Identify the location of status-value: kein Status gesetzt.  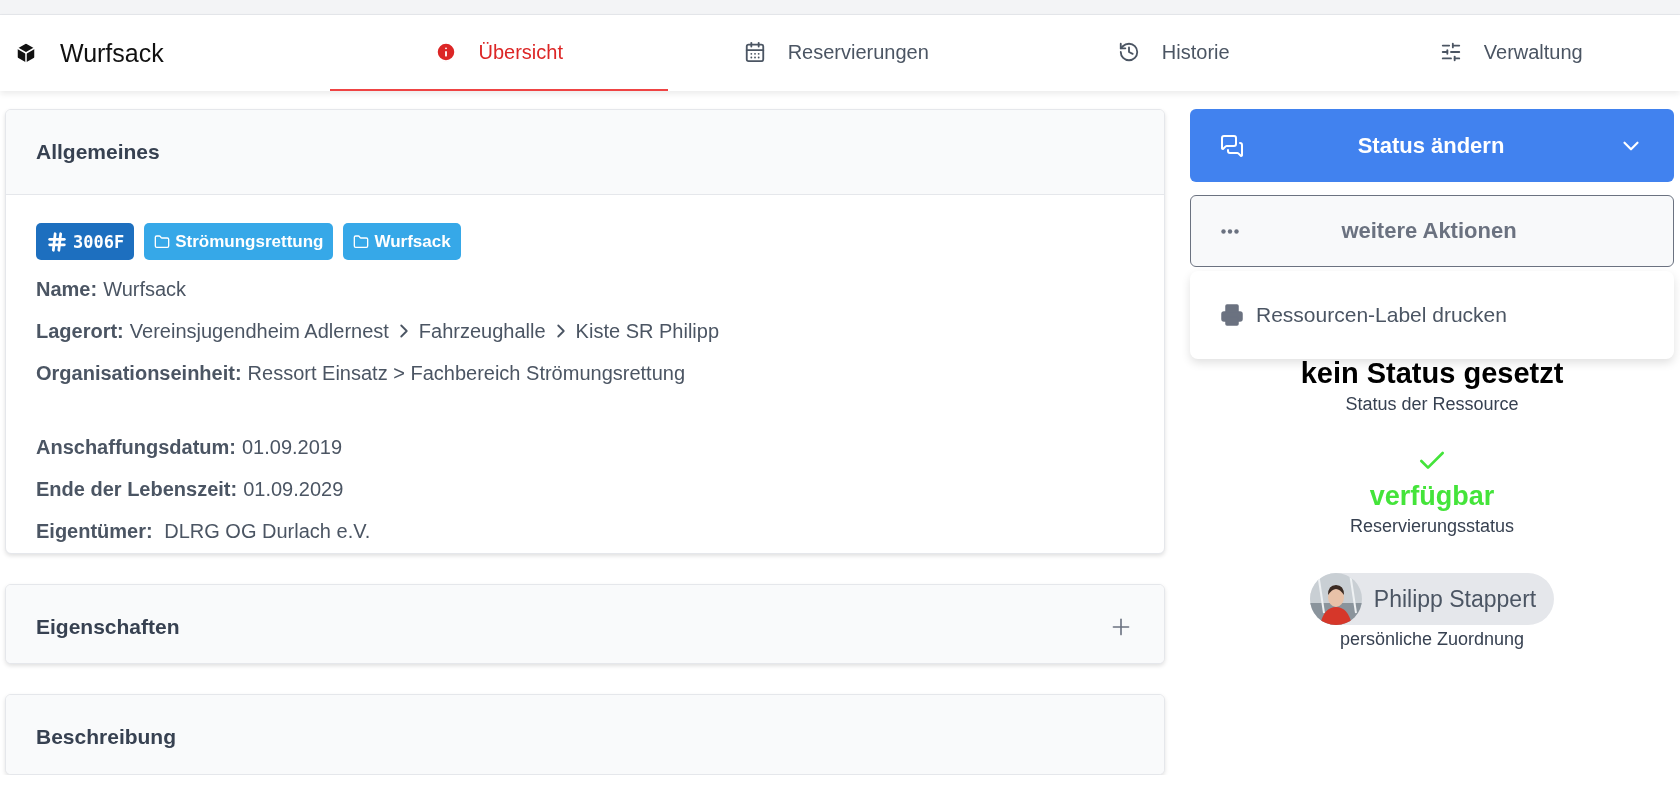
(1432, 373).